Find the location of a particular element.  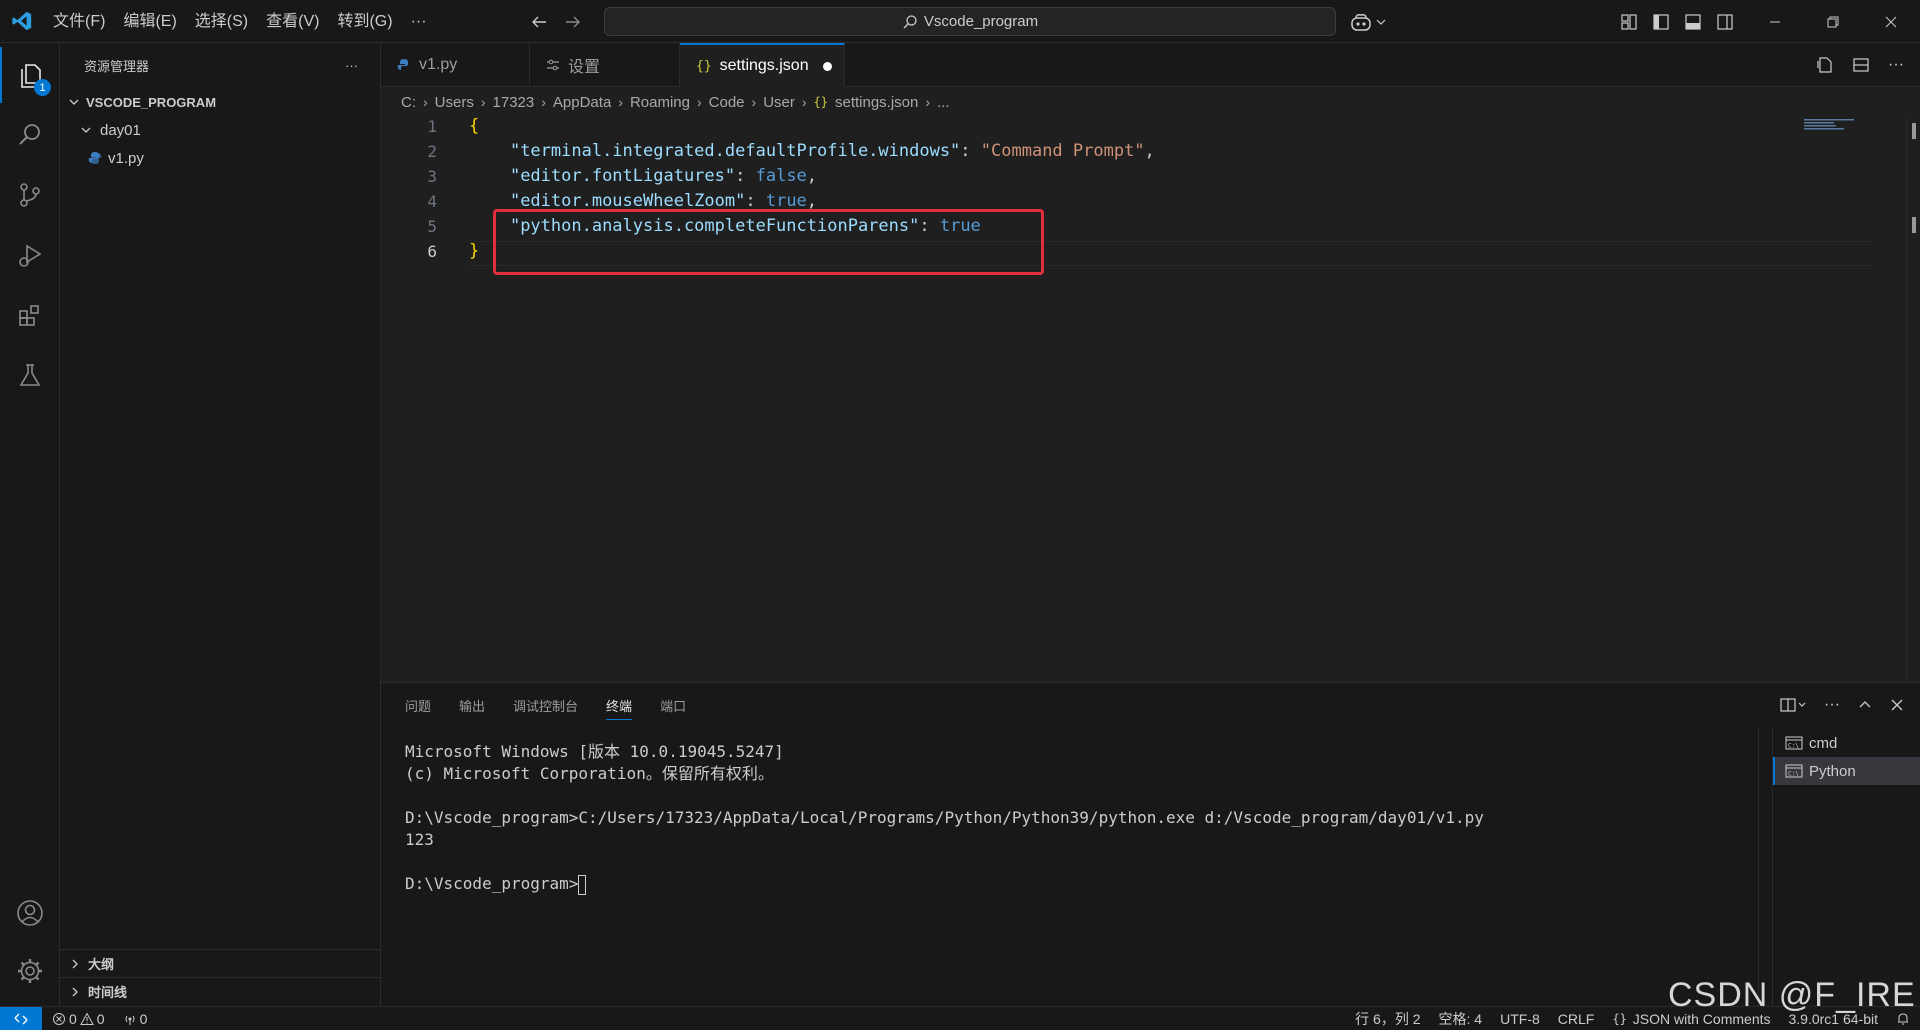

activity-accounts is located at coordinates (30, 913).